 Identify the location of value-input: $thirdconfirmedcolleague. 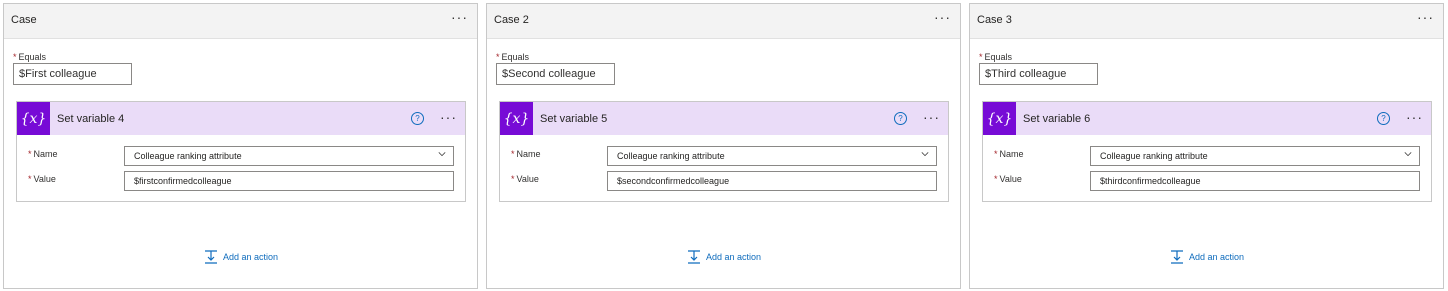
(1255, 181).